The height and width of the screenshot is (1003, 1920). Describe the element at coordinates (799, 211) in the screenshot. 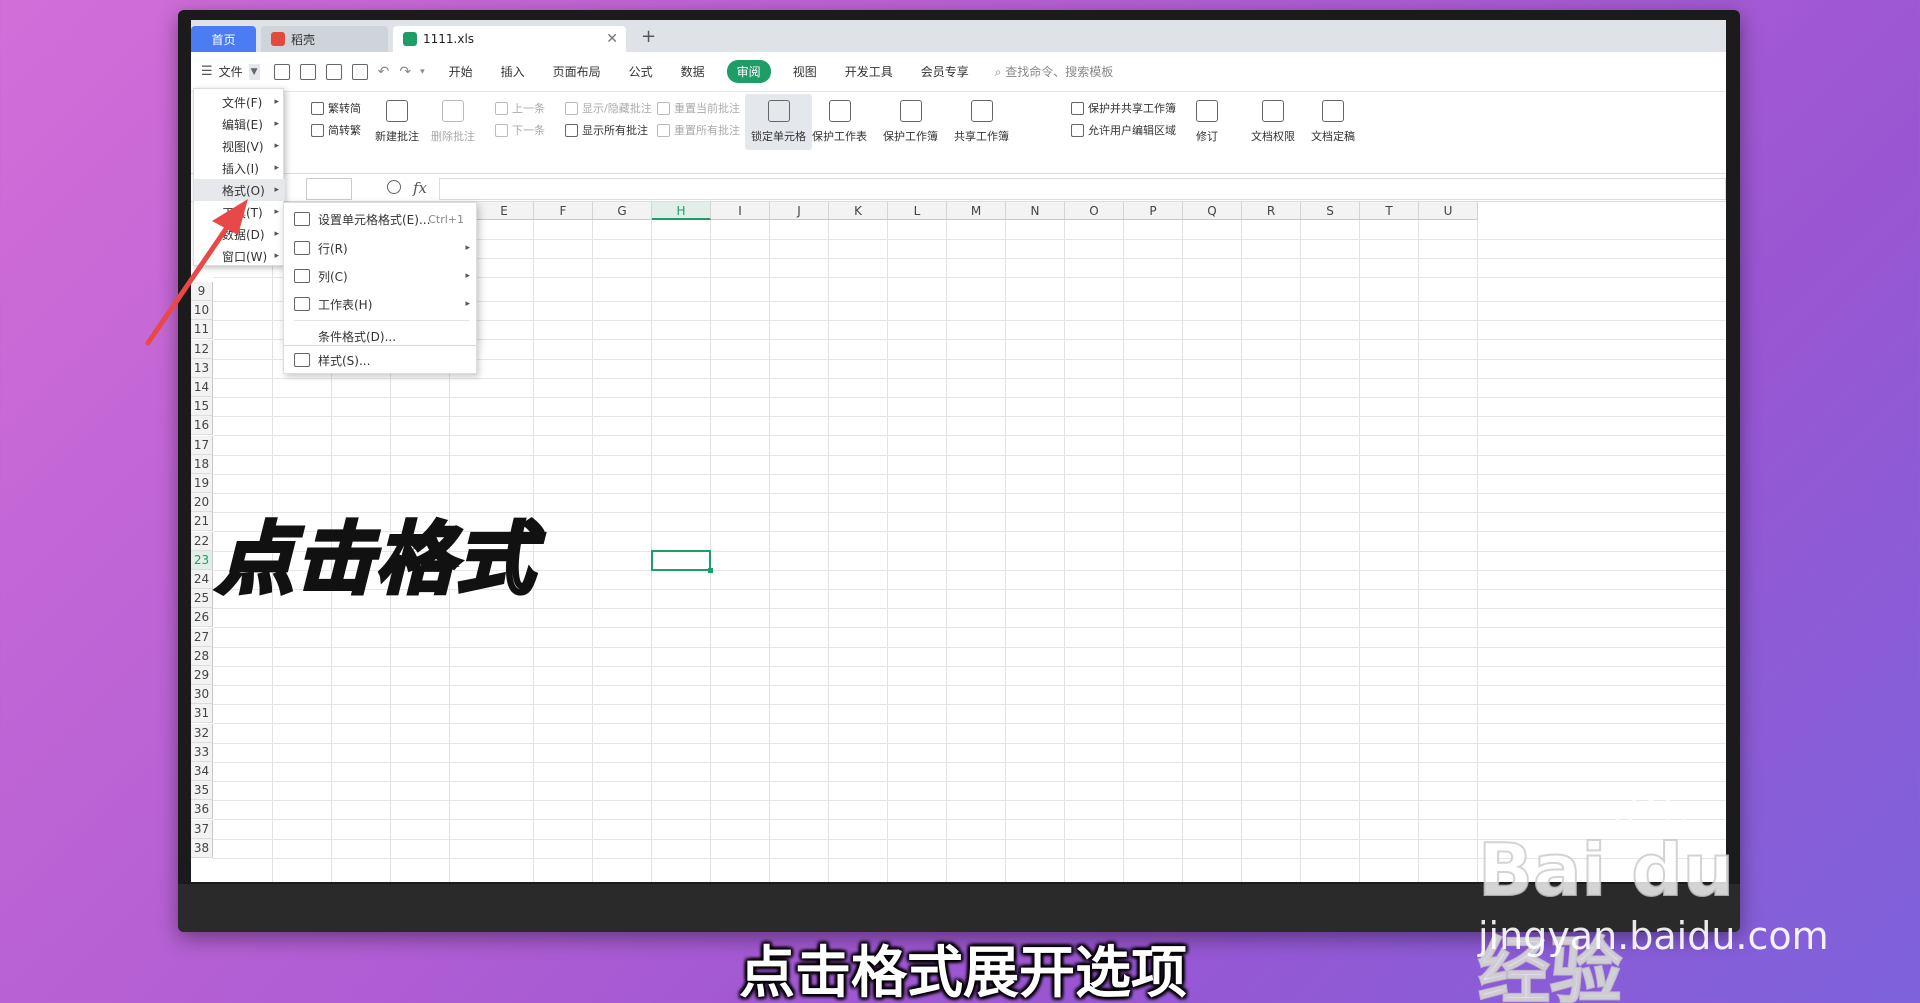

I see `column-header: J` at that location.